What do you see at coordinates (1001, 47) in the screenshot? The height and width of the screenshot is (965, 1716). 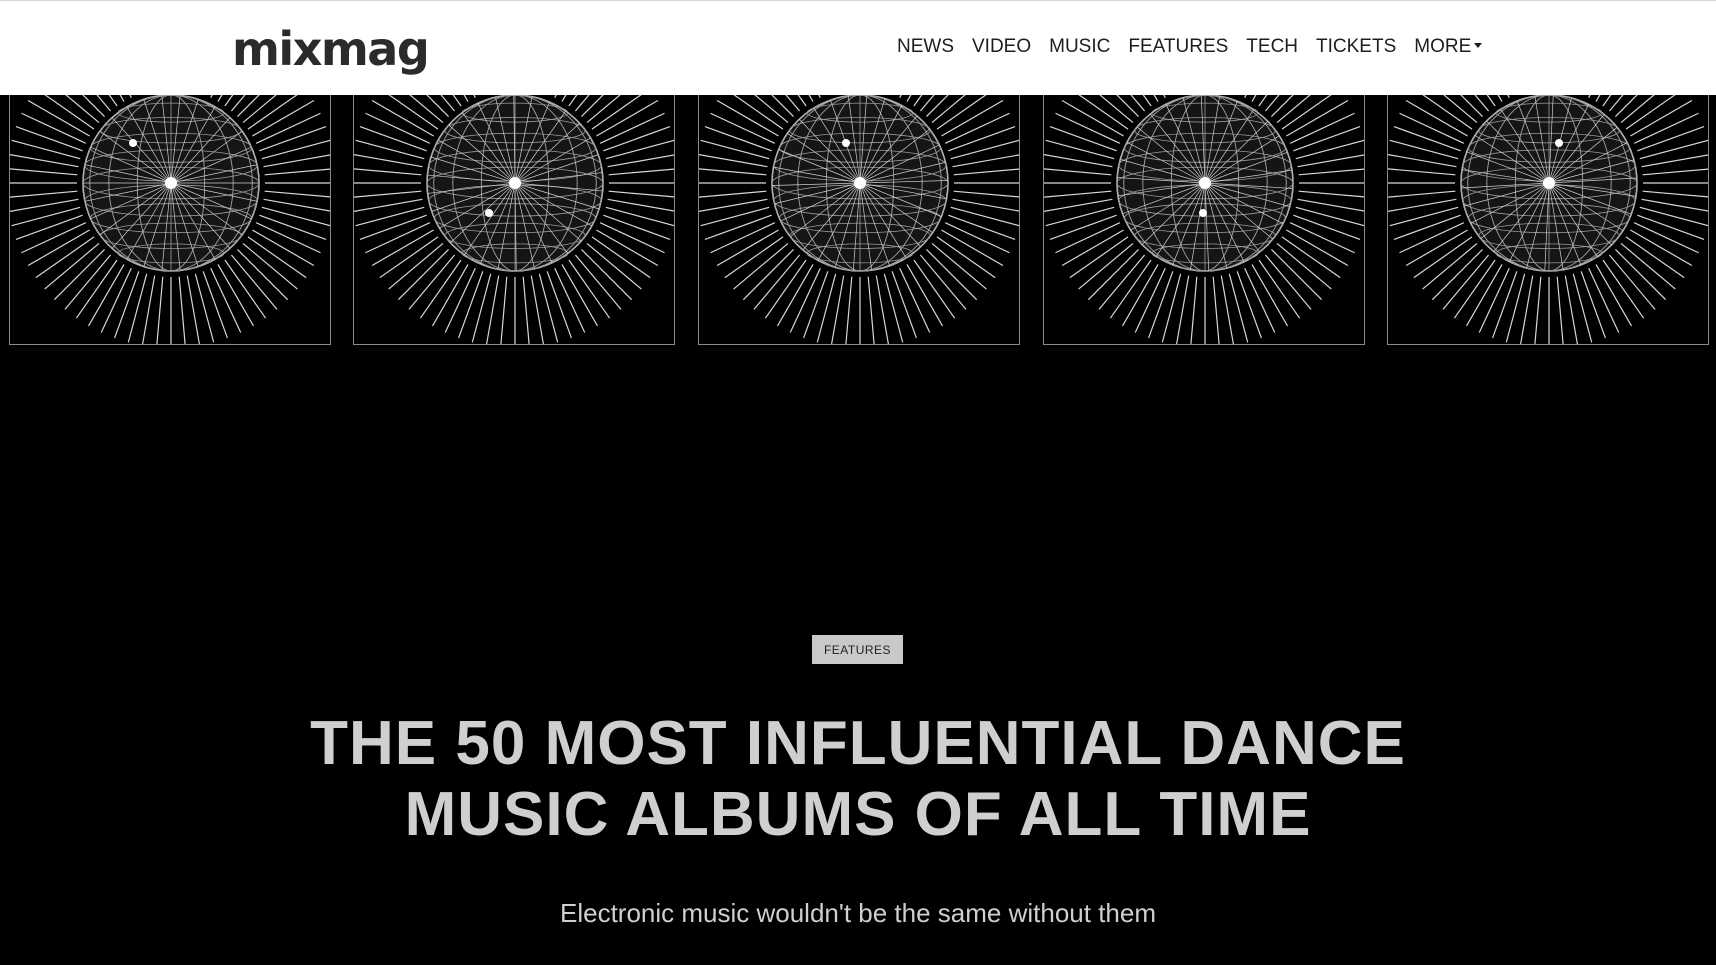 I see `nav-video: VIDEO` at bounding box center [1001, 47].